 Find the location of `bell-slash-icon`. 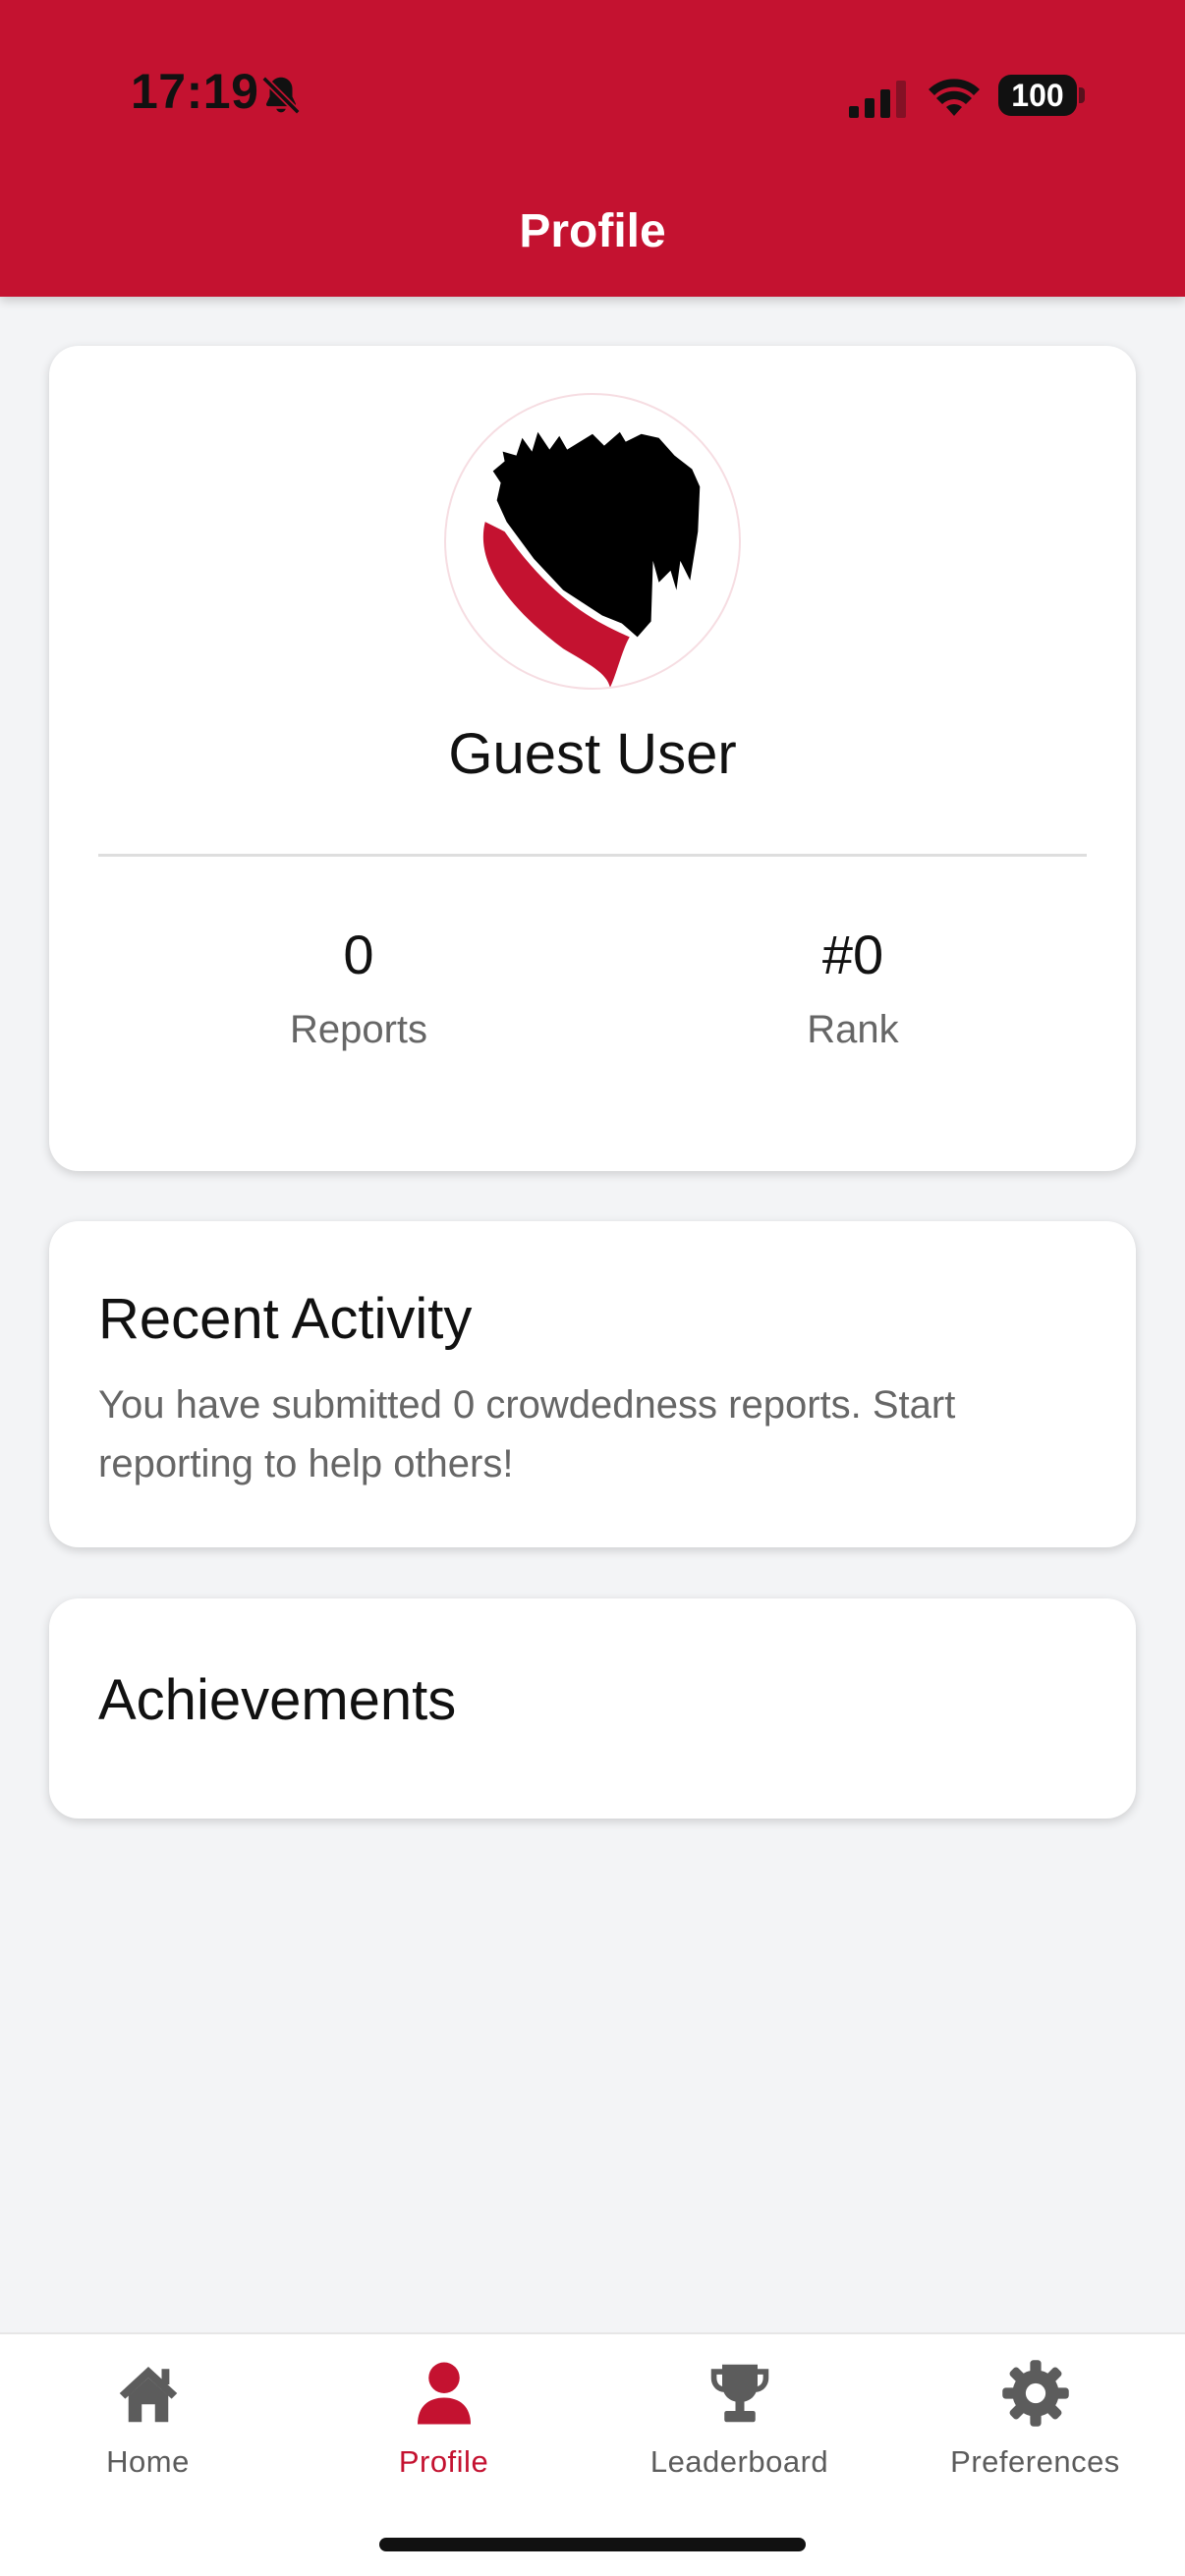

bell-slash-icon is located at coordinates (281, 95).